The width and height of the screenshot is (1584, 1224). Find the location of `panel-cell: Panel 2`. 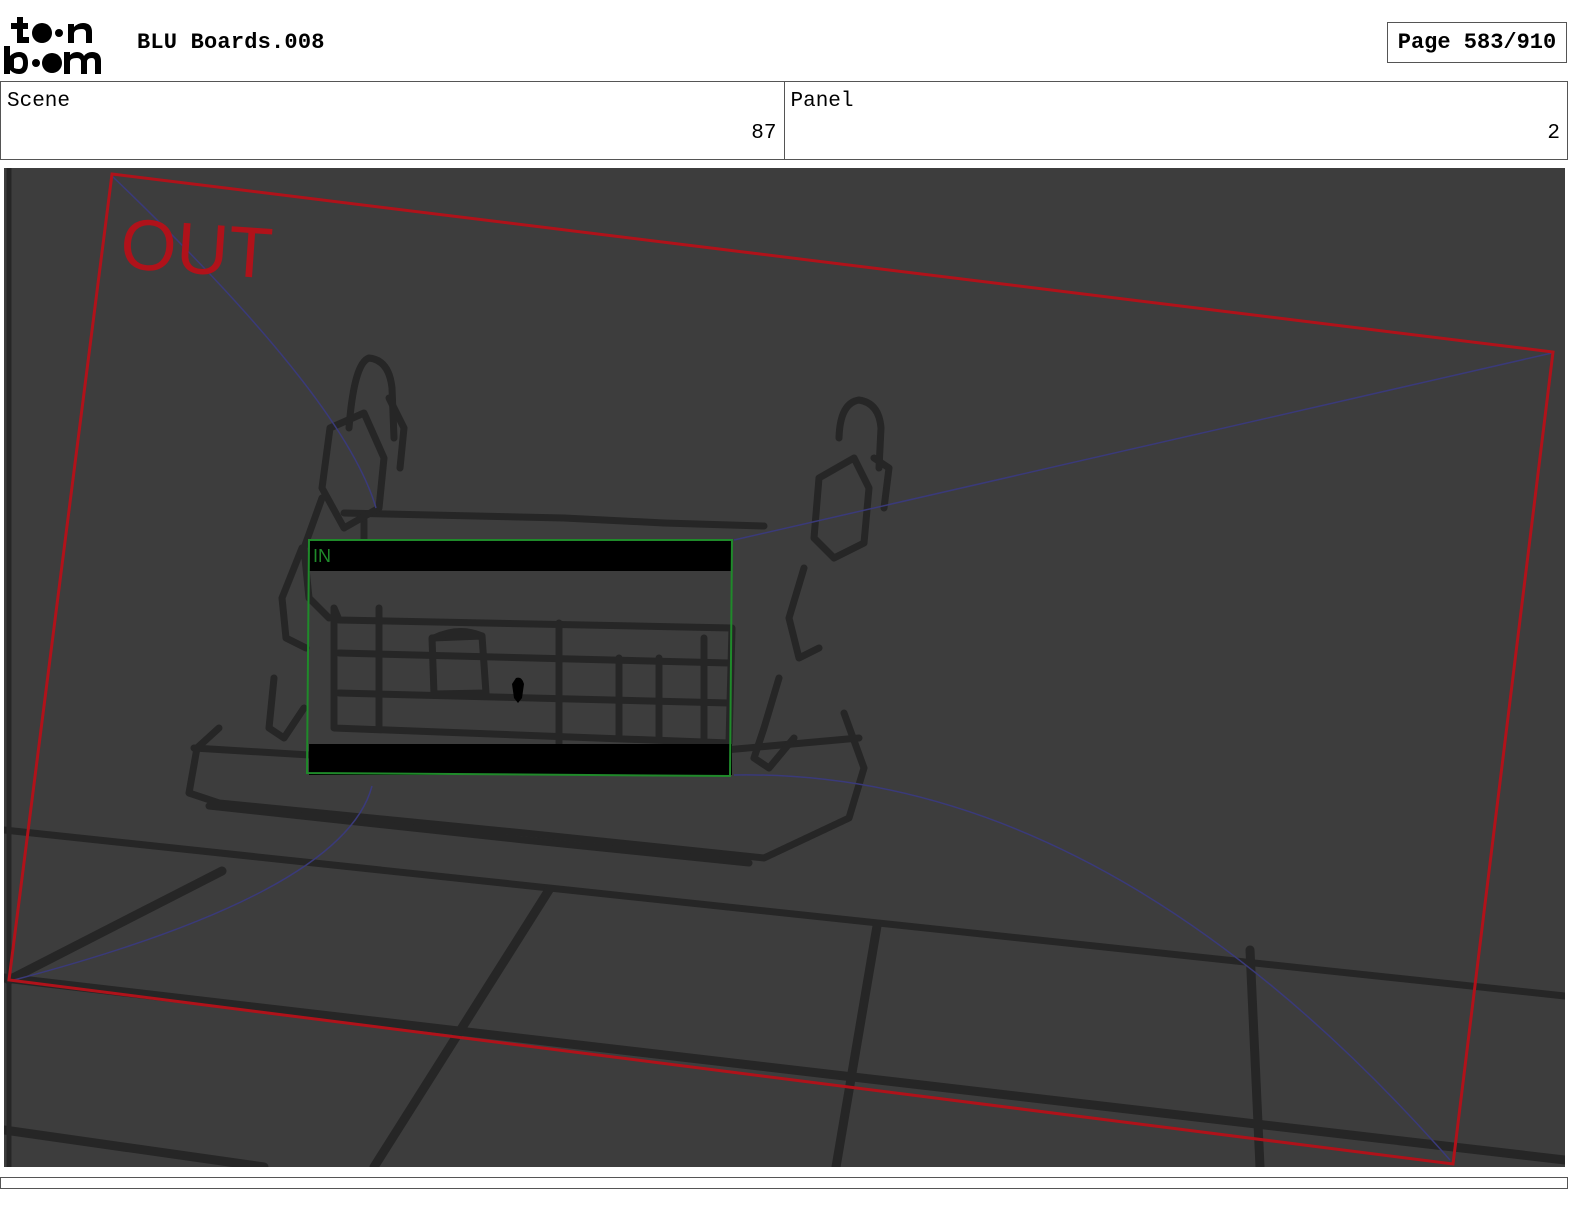

panel-cell: Panel 2 is located at coordinates (1175, 120).